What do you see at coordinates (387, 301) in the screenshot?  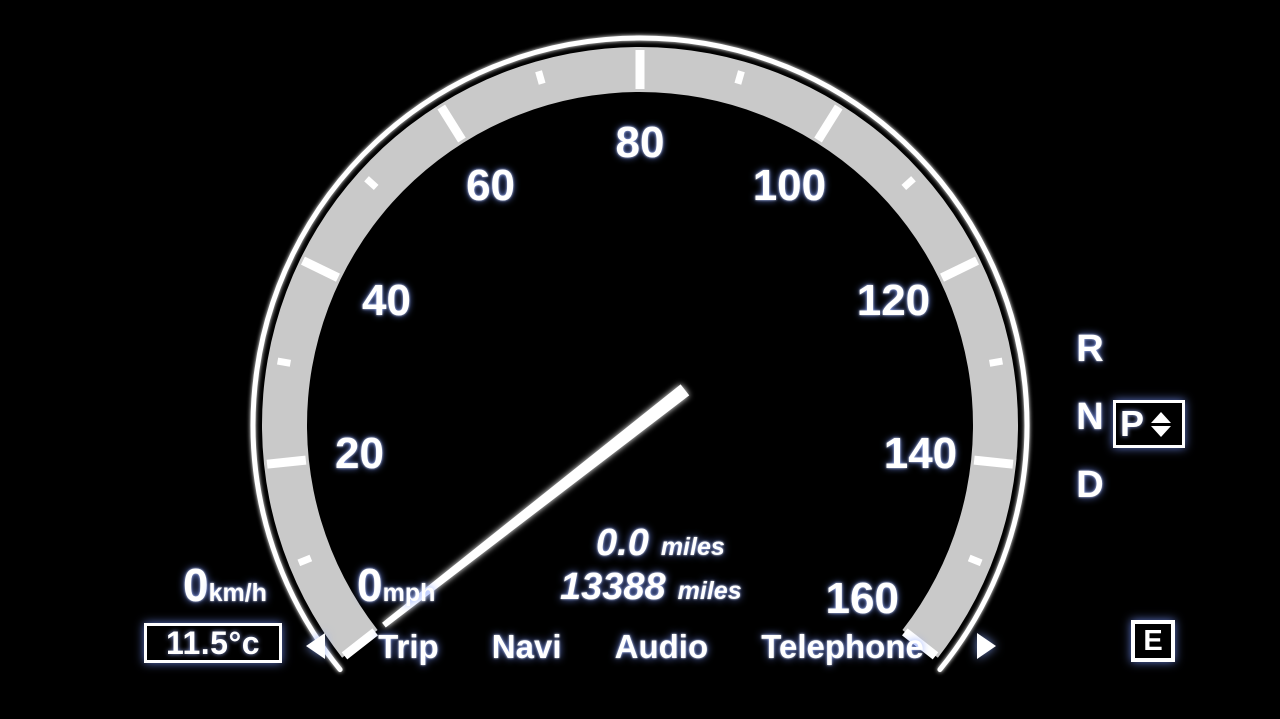 I see `gauge-scale-label-40: 40` at bounding box center [387, 301].